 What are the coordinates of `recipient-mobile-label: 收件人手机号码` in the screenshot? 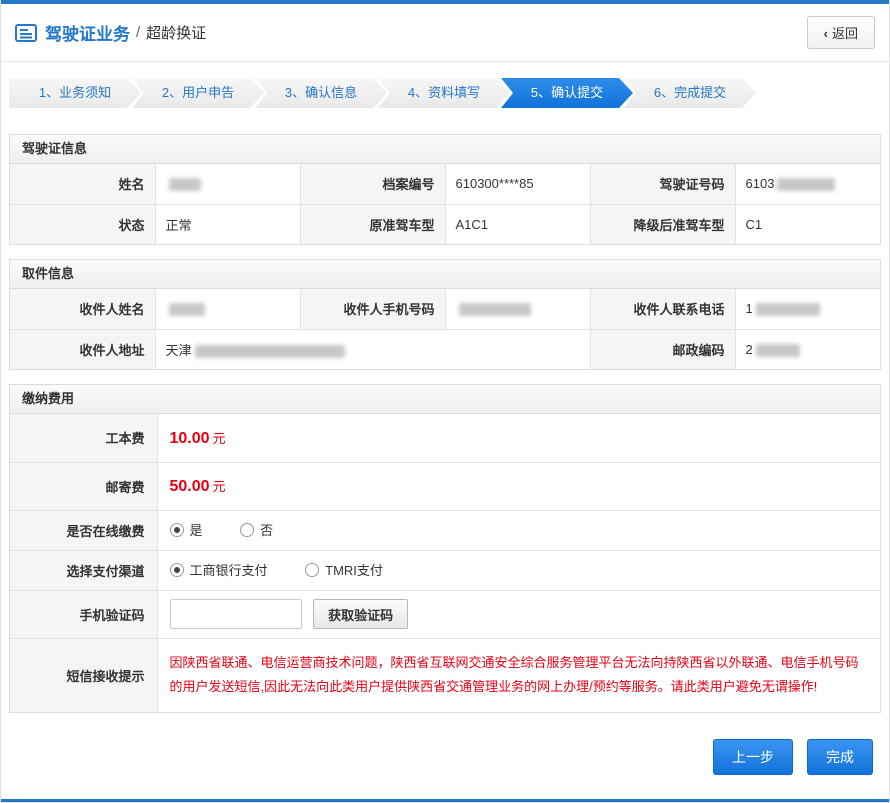 It's located at (372, 309).